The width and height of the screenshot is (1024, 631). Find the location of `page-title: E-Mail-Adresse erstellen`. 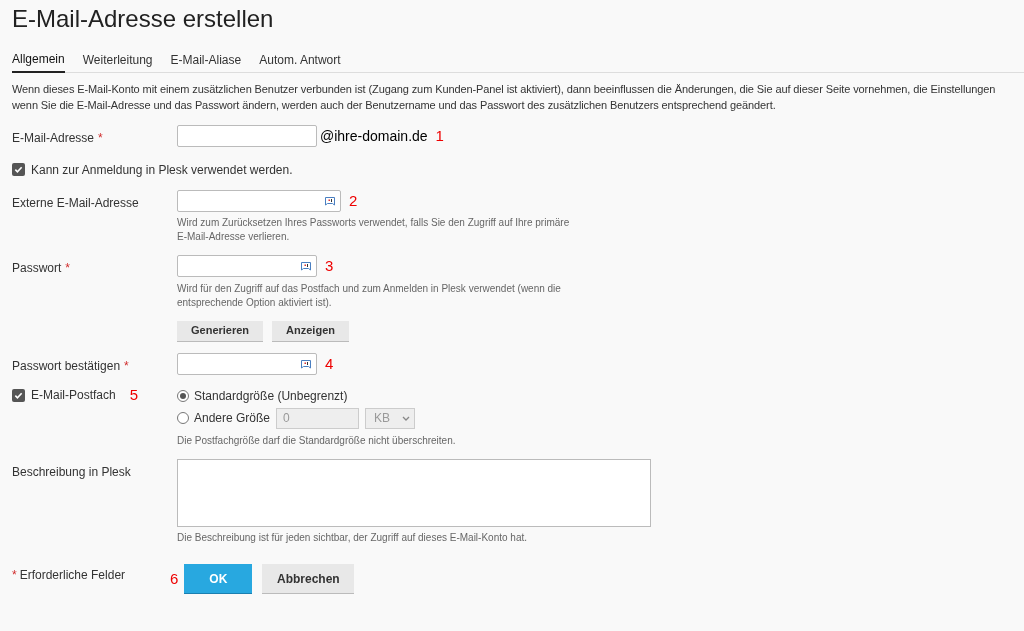

page-title: E-Mail-Adresse erstellen is located at coordinates (143, 19).